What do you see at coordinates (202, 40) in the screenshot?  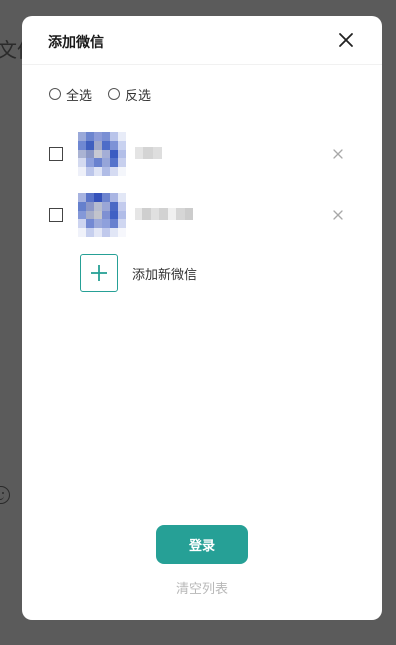 I see `dialog-header: 添加微信` at bounding box center [202, 40].